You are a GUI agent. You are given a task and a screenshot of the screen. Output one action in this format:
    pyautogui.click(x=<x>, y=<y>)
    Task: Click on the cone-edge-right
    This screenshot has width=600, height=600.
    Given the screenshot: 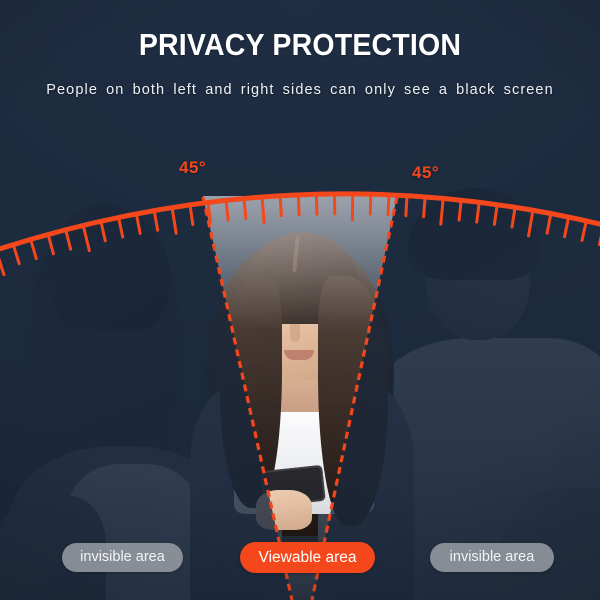 What is the action you would take?
    pyautogui.click(x=354, y=398)
    